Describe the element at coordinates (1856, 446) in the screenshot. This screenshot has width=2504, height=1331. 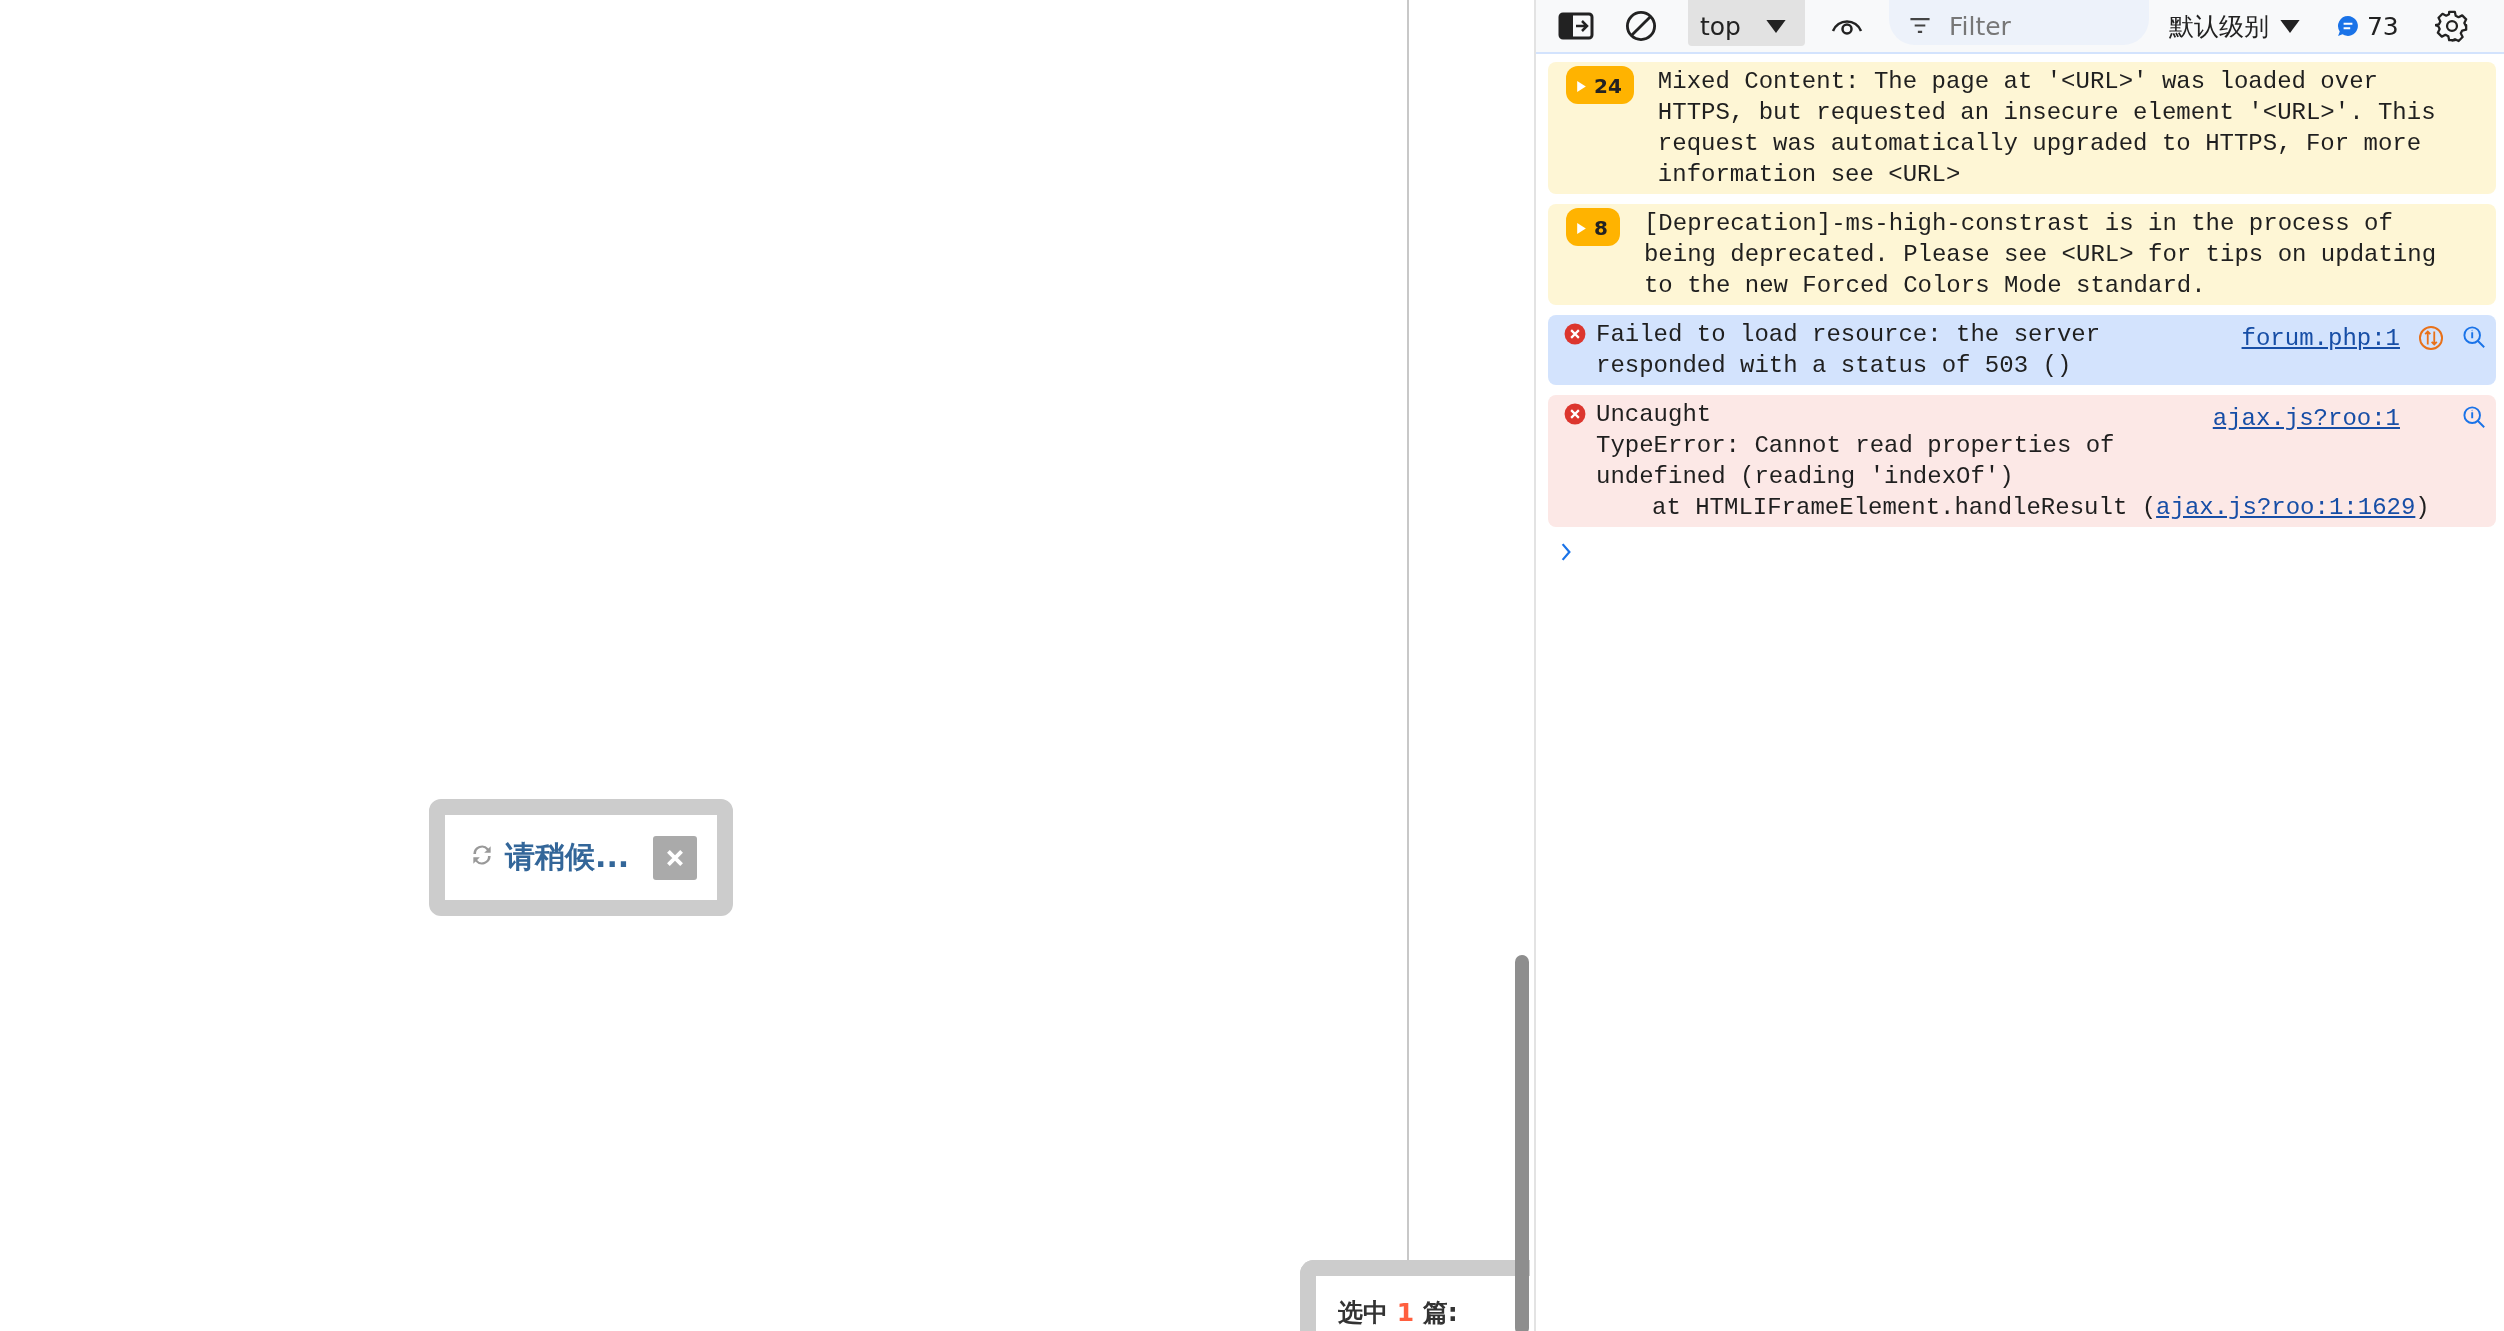
I see `message-text: Uncaught TypeError: Cannot read properties of undefined (reading 'indexOf')` at that location.